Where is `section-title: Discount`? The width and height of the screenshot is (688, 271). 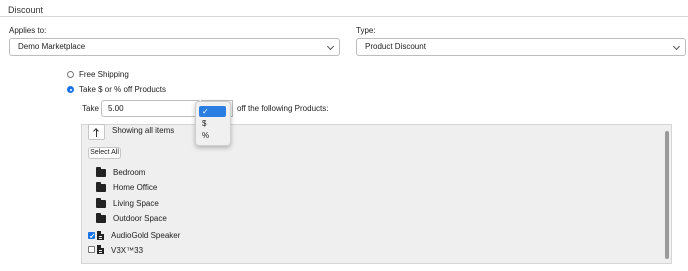
section-title: Discount is located at coordinates (26, 10).